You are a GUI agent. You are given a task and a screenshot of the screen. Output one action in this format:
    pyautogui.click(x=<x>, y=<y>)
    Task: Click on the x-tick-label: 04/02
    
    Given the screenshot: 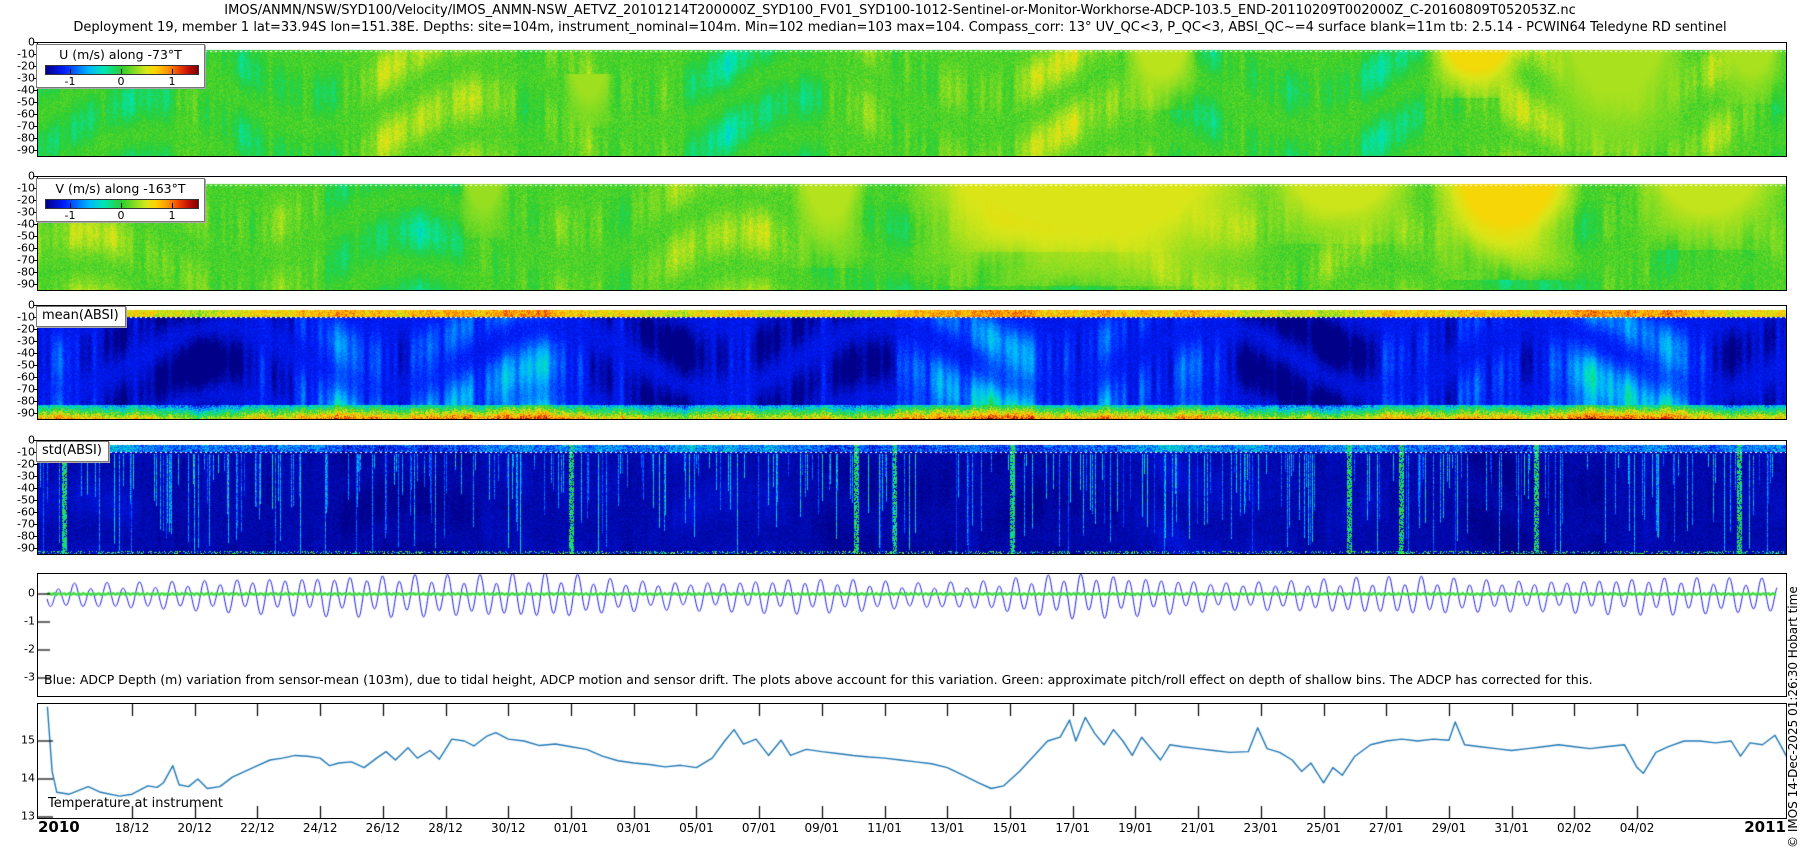 What is the action you would take?
    pyautogui.click(x=1637, y=828)
    